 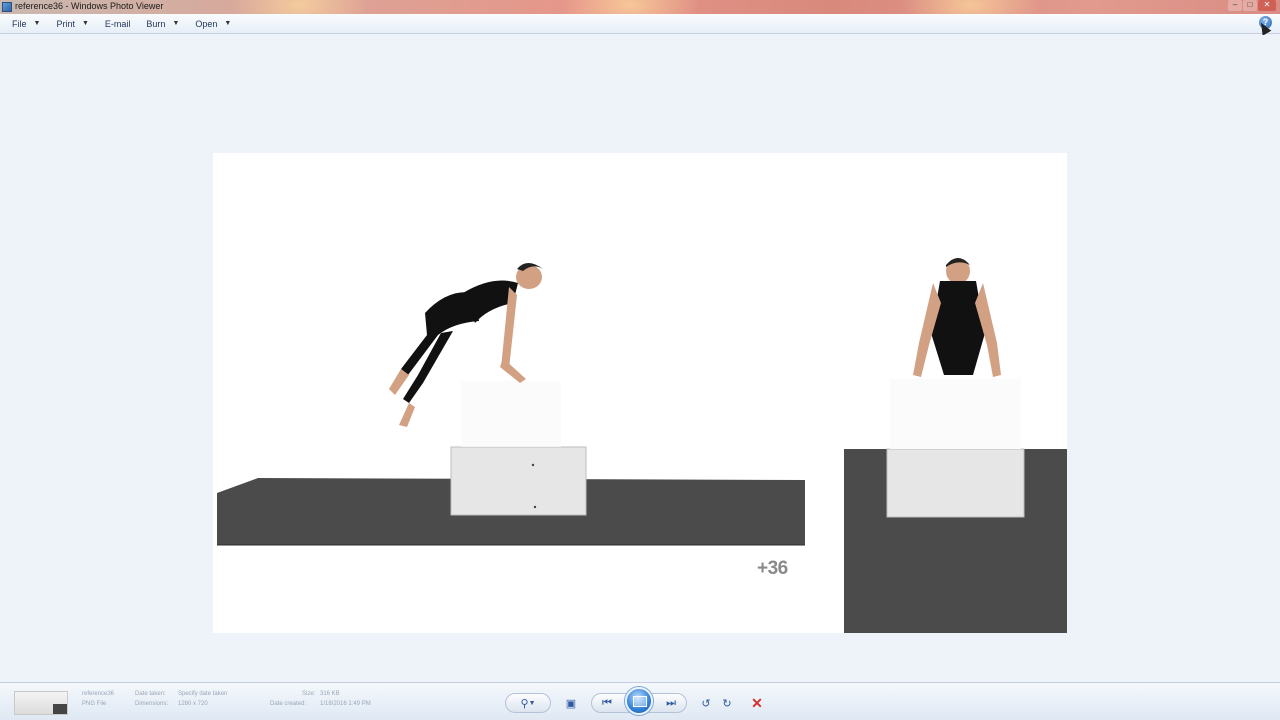 I want to click on zoom-icon: ⚲, so click(x=524, y=703).